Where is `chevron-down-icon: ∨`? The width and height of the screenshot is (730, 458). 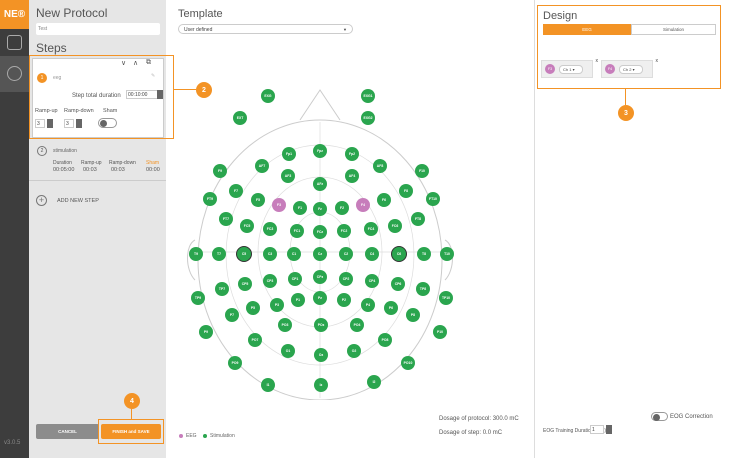 chevron-down-icon: ∨ is located at coordinates (123, 63).